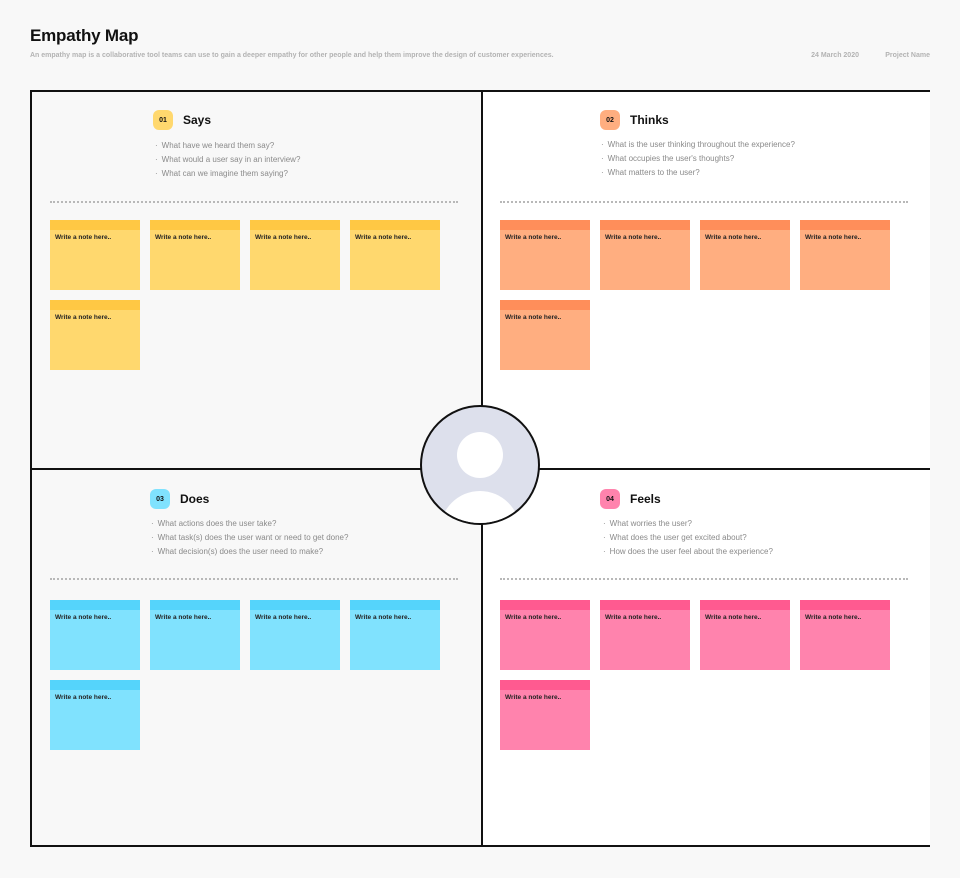 This screenshot has height=878, width=960. I want to click on question-item: What have we heard them say?, so click(227, 146).